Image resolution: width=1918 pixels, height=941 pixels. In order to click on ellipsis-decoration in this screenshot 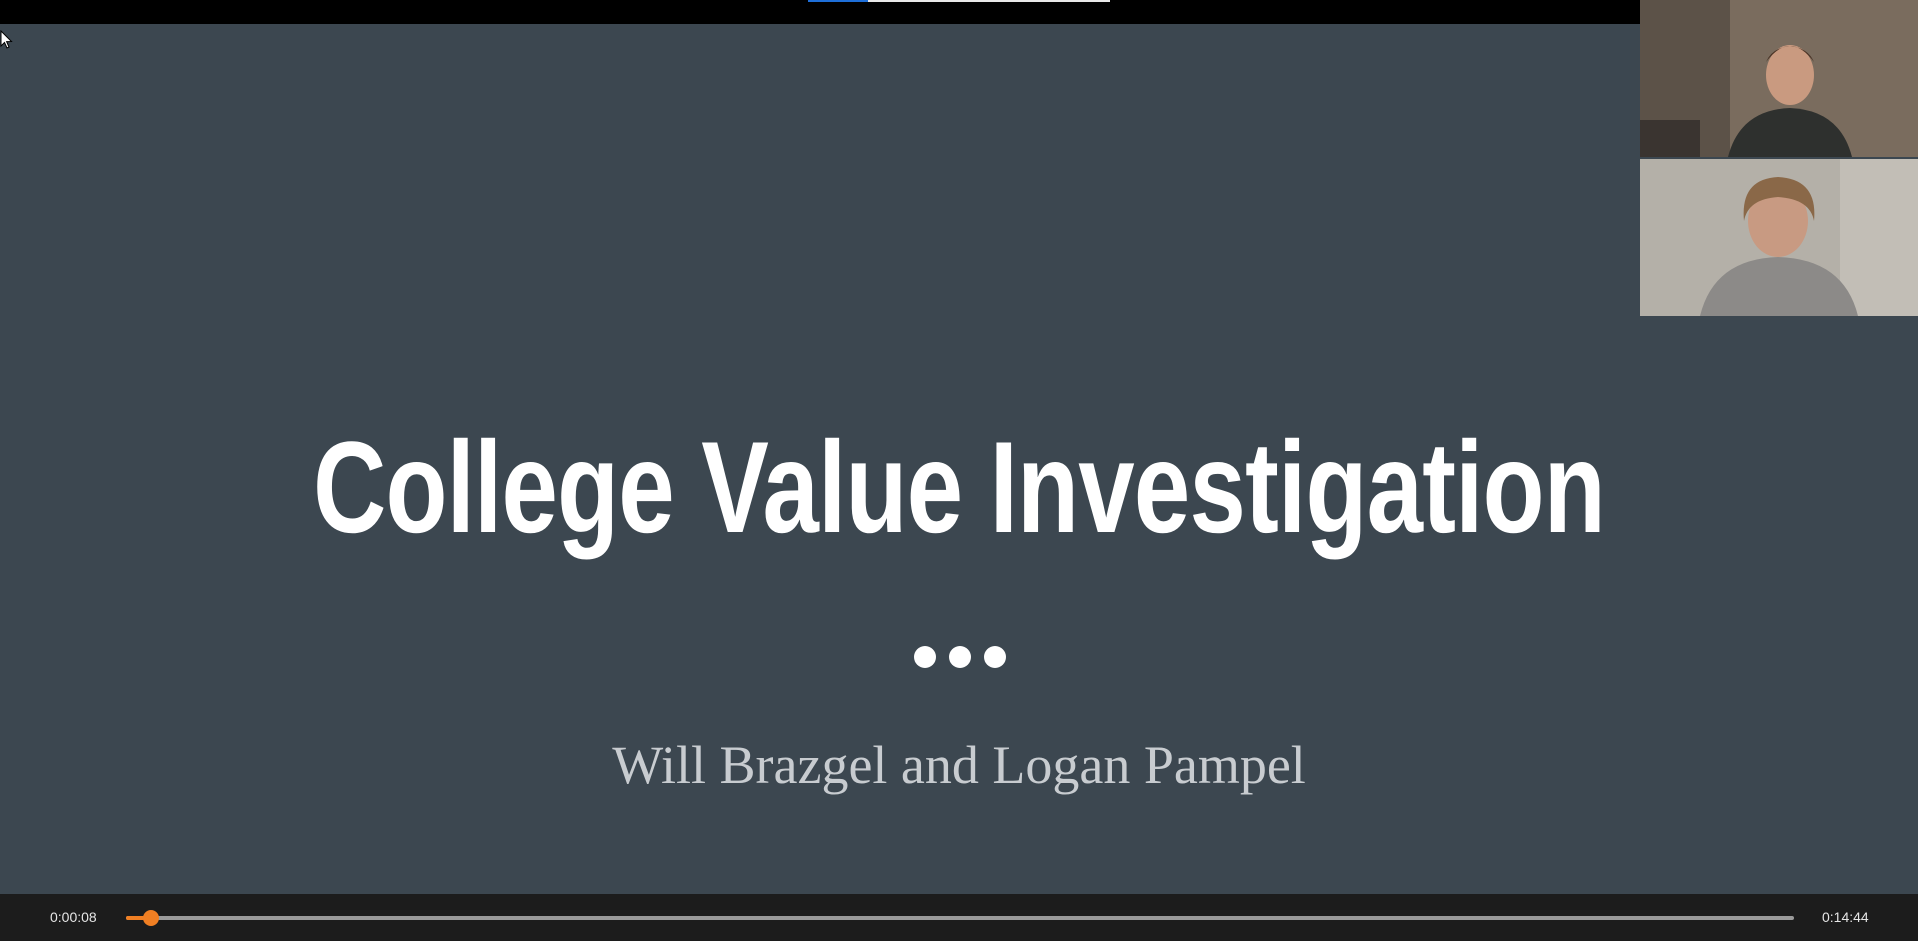, I will do `click(960, 658)`.